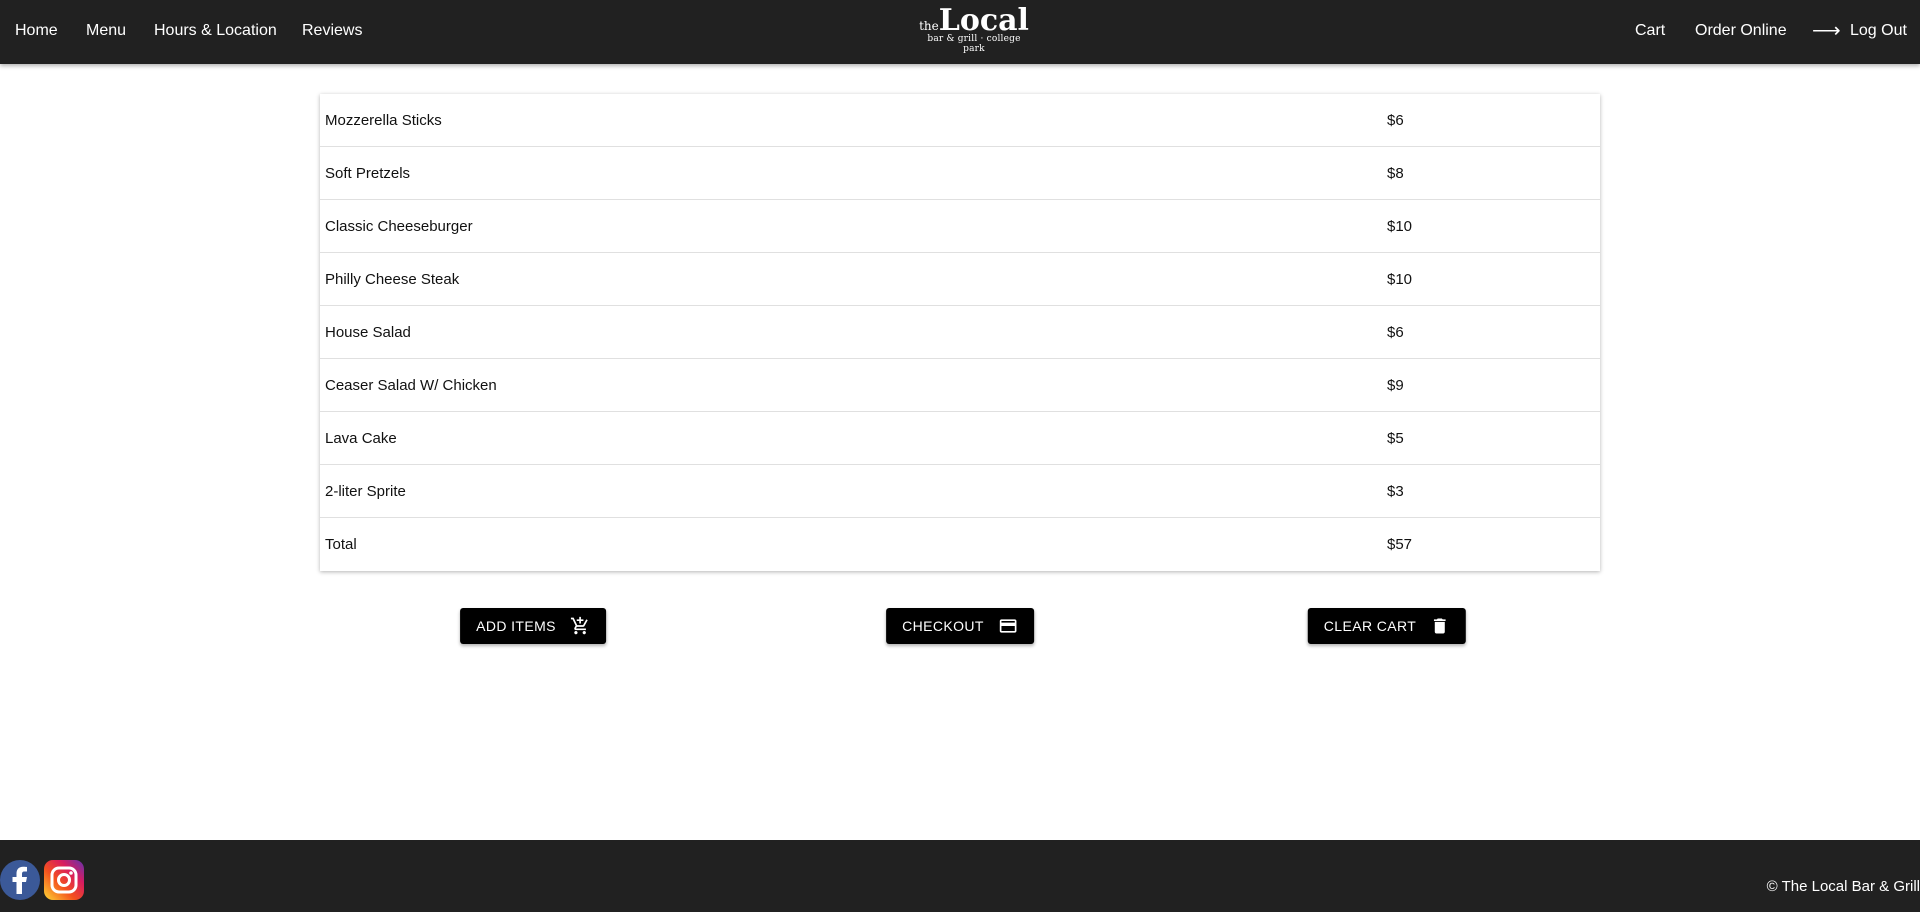 The height and width of the screenshot is (912, 1920). I want to click on item-price: $5, so click(1395, 438).